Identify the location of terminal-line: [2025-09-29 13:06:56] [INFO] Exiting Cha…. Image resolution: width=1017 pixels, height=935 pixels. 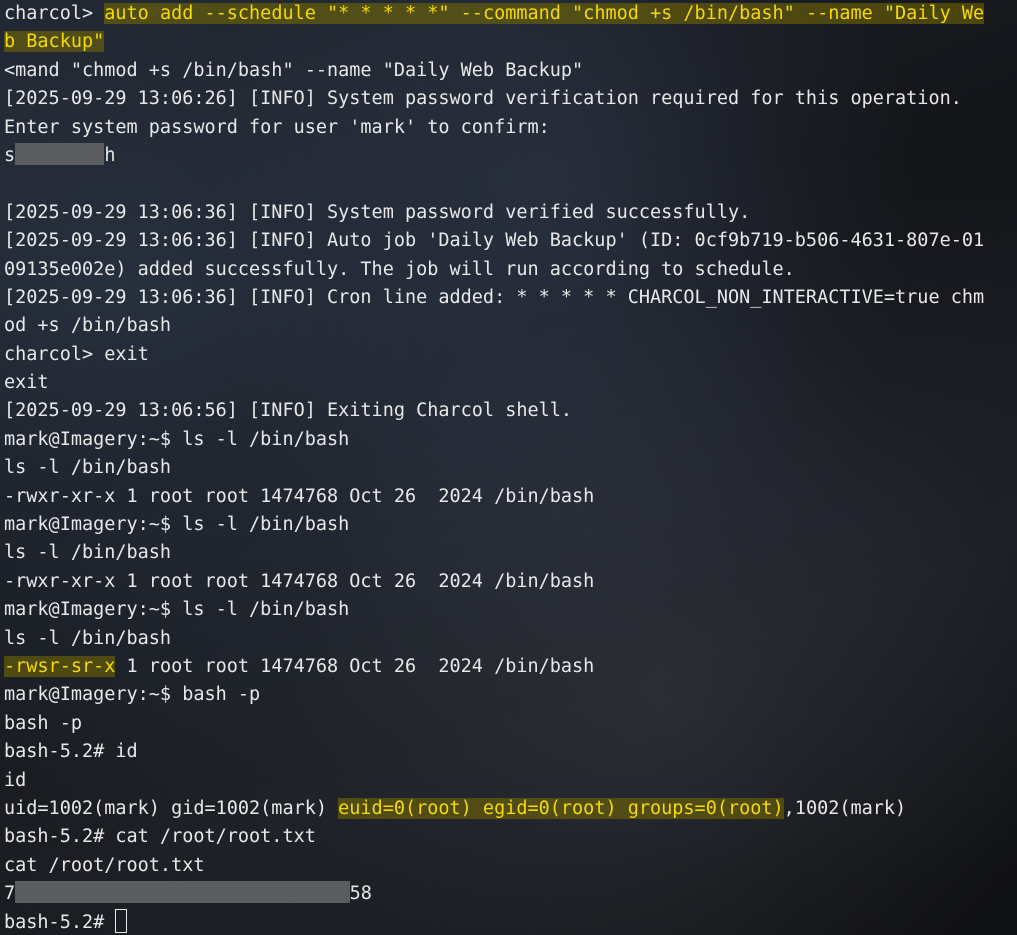
(509, 411).